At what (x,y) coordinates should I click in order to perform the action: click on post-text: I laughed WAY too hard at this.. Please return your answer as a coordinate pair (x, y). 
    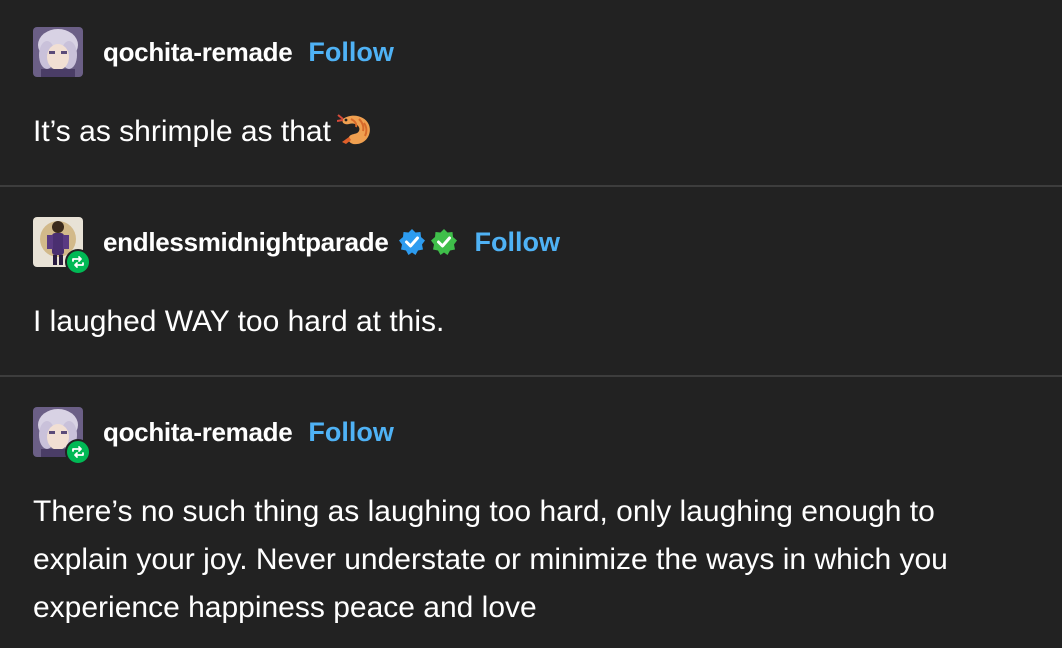
    Looking at the image, I should click on (239, 321).